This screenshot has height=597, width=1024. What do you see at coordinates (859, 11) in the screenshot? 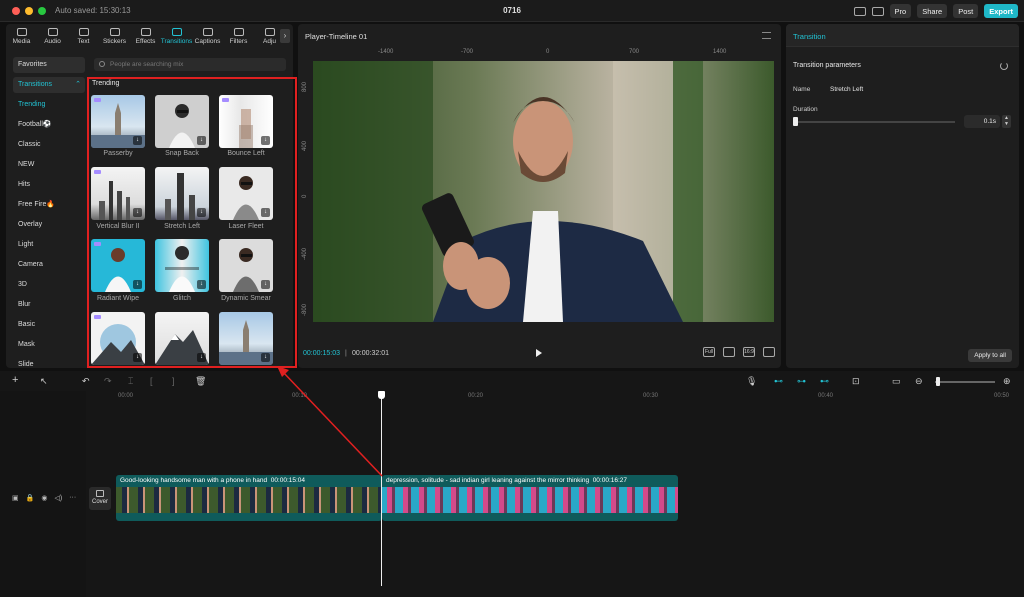
I see `layout-icon` at bounding box center [859, 11].